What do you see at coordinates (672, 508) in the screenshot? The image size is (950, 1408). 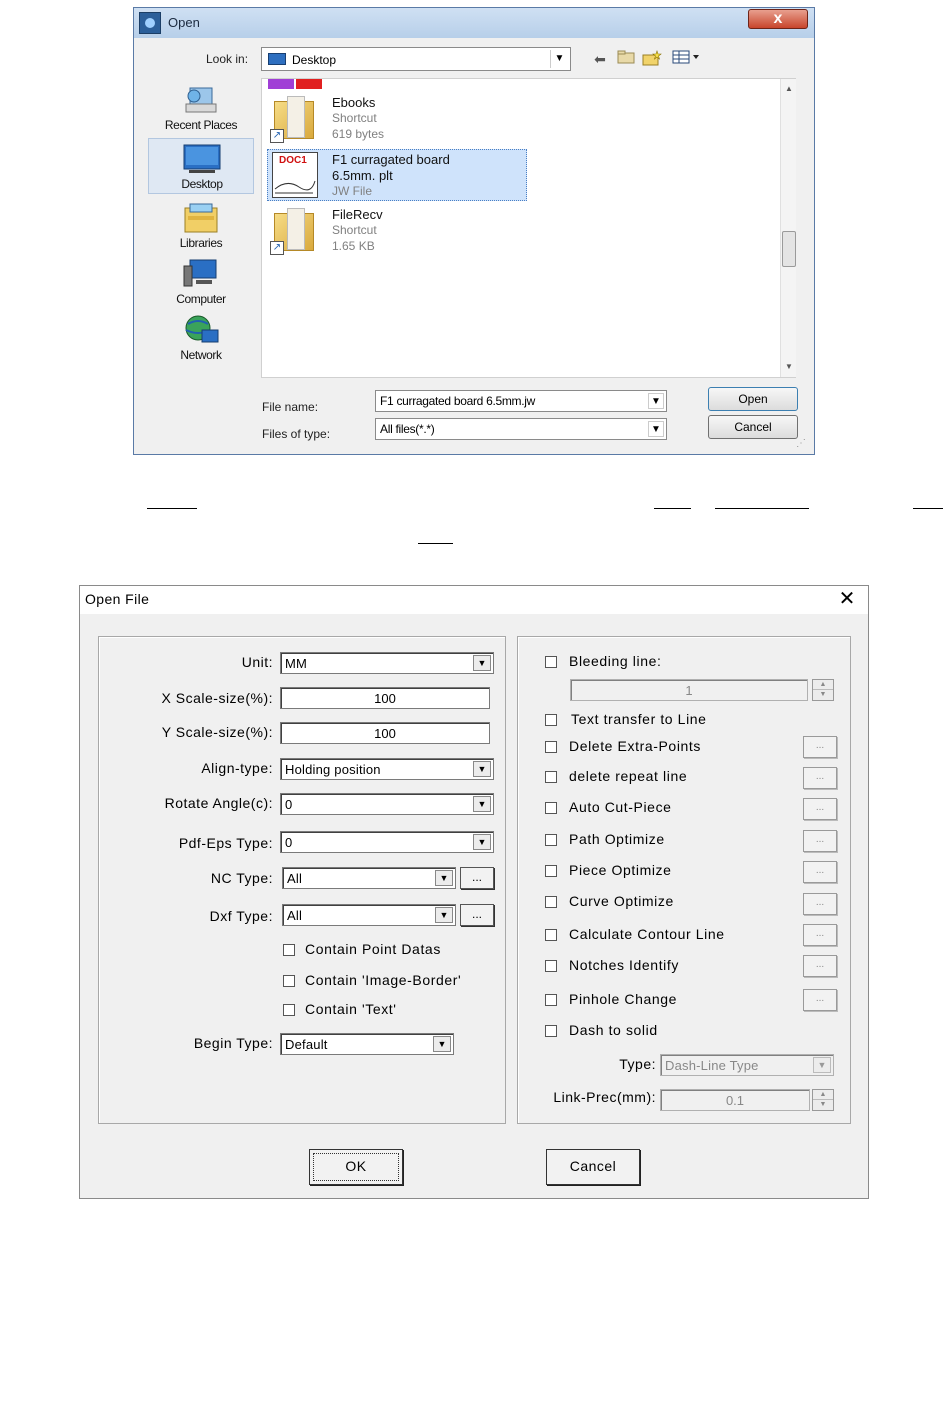 I see `separator-line` at bounding box center [672, 508].